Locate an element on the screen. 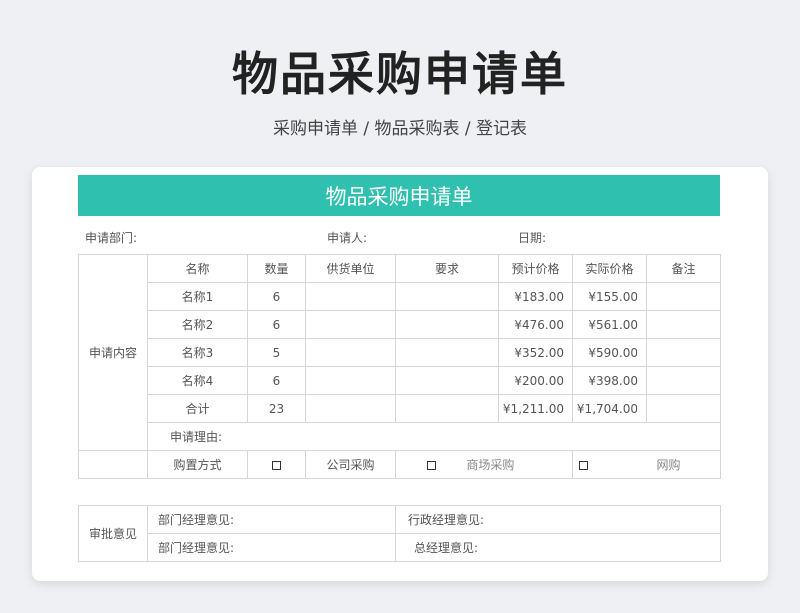 This screenshot has width=800, height=613. page-title: 物品采购申请单 is located at coordinates (400, 74).